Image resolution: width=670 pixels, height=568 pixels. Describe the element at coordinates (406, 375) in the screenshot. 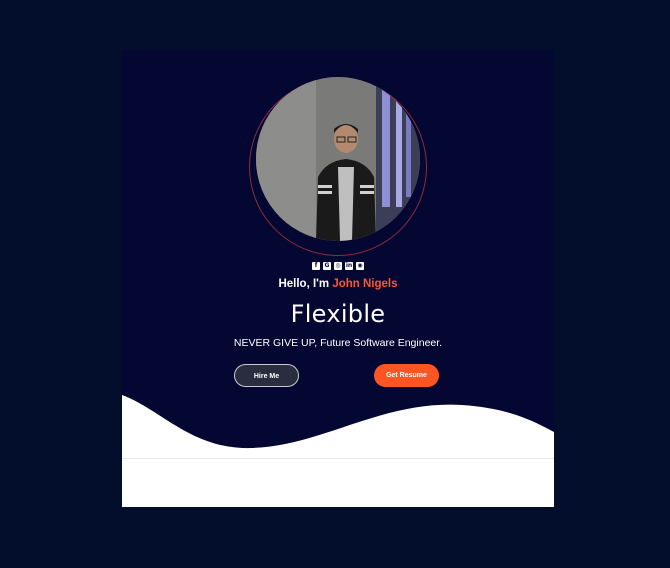

I see `get-resume-button: Get Resume` at that location.